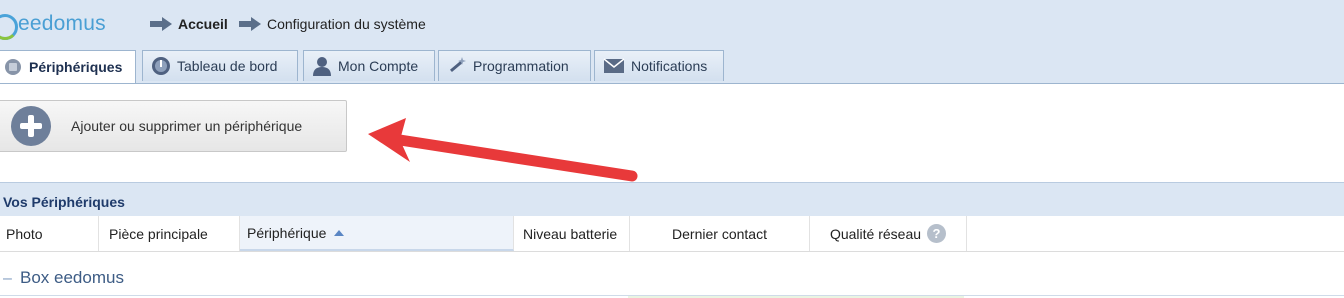 The height and width of the screenshot is (298, 1344). I want to click on section-title: Vos Périphériques, so click(64, 202).